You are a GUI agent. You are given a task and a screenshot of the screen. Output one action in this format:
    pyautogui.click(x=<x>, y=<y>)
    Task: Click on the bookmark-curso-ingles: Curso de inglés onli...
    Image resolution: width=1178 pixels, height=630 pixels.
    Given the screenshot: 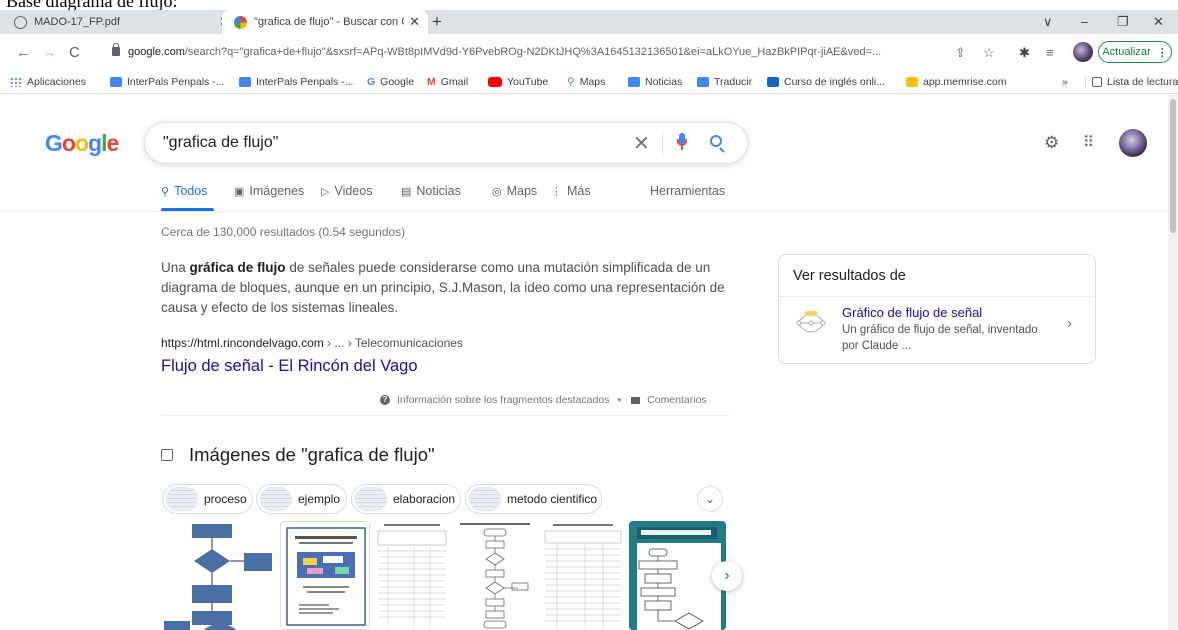 What is the action you would take?
    pyautogui.click(x=826, y=82)
    